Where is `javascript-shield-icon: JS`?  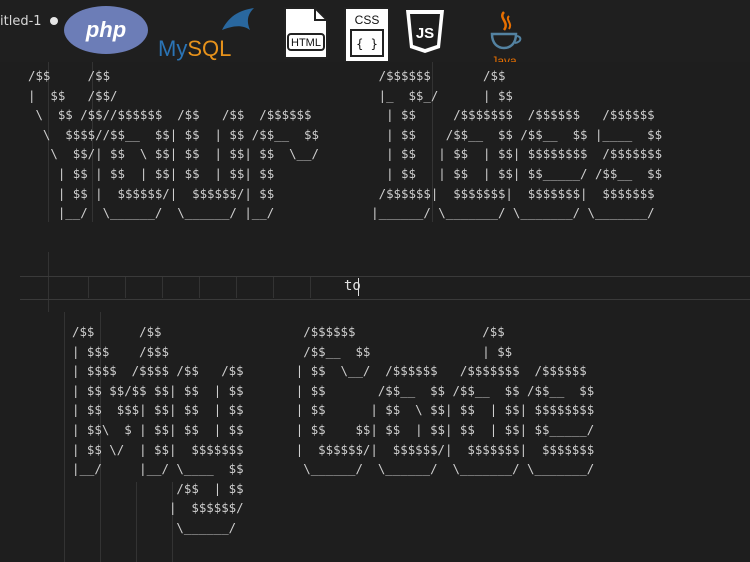 javascript-shield-icon: JS is located at coordinates (425, 31).